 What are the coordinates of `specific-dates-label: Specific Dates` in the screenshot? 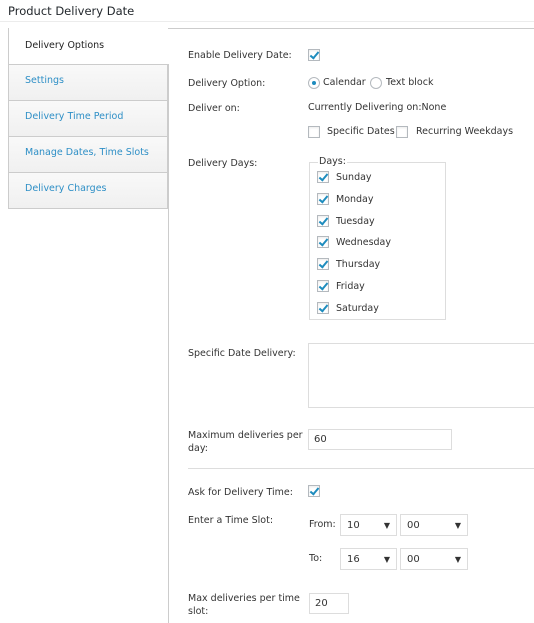 It's located at (361, 131).